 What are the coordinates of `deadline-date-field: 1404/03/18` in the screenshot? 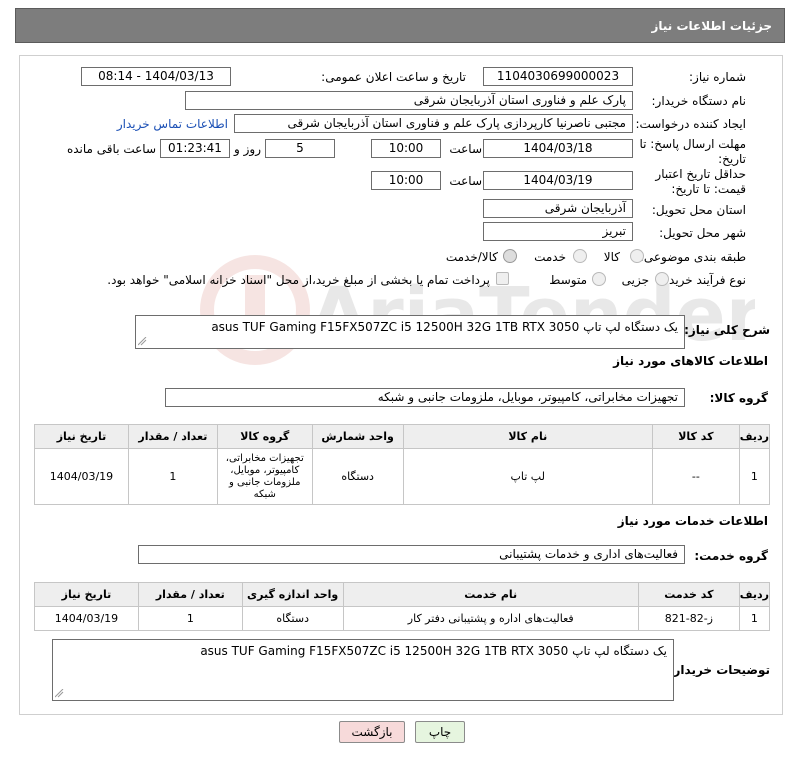 It's located at (558, 148).